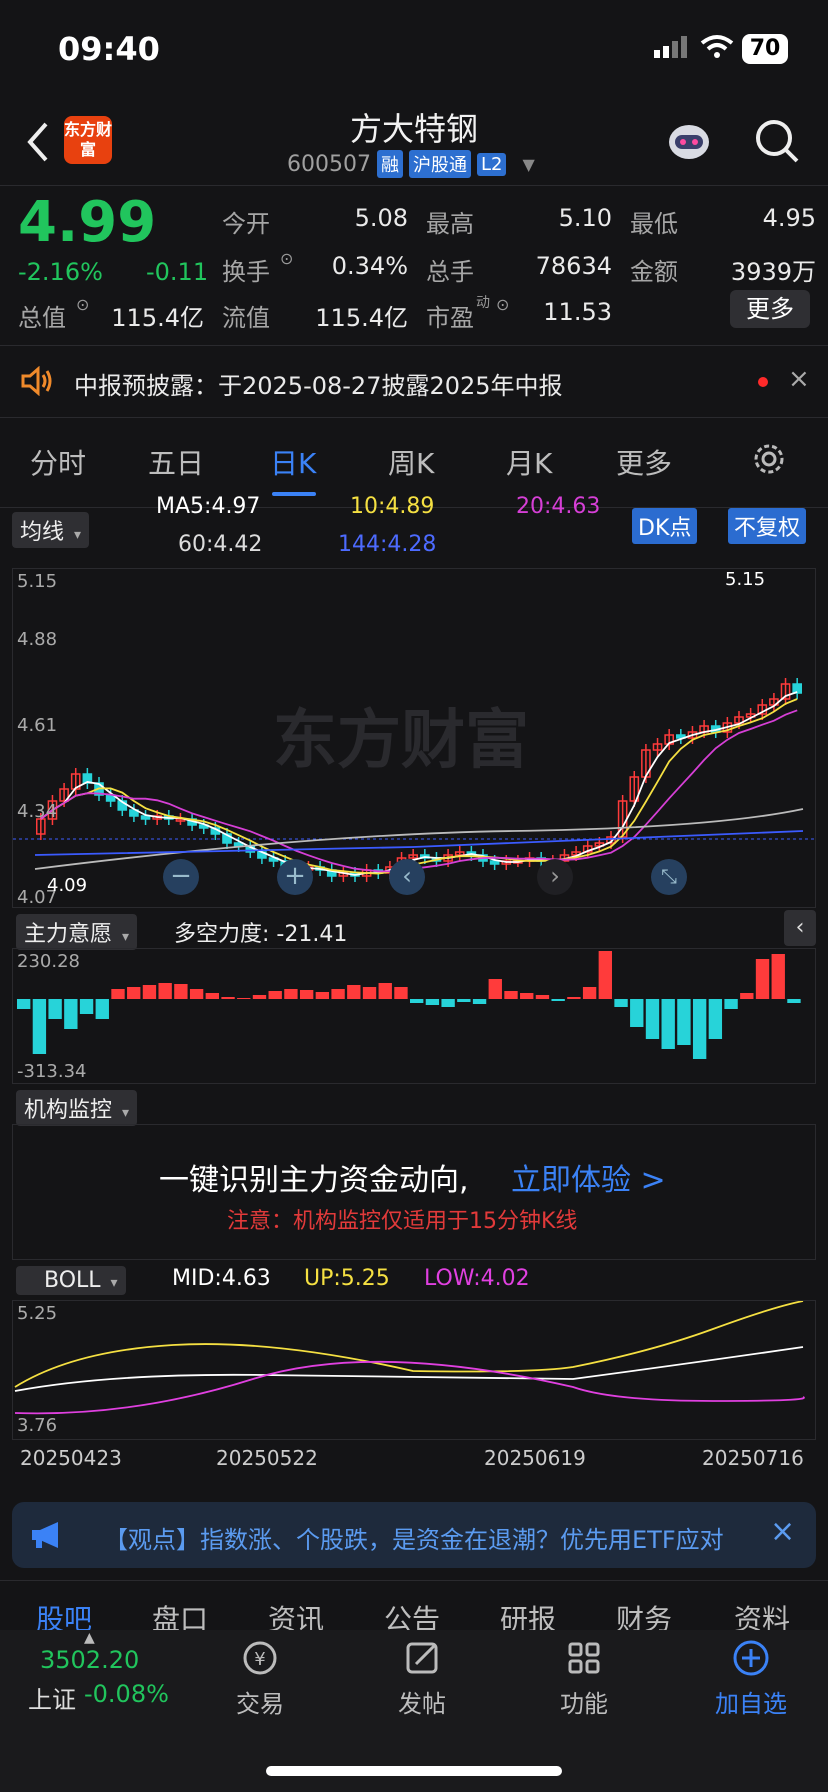  I want to click on nav-label: 交易, so click(260, 1704).